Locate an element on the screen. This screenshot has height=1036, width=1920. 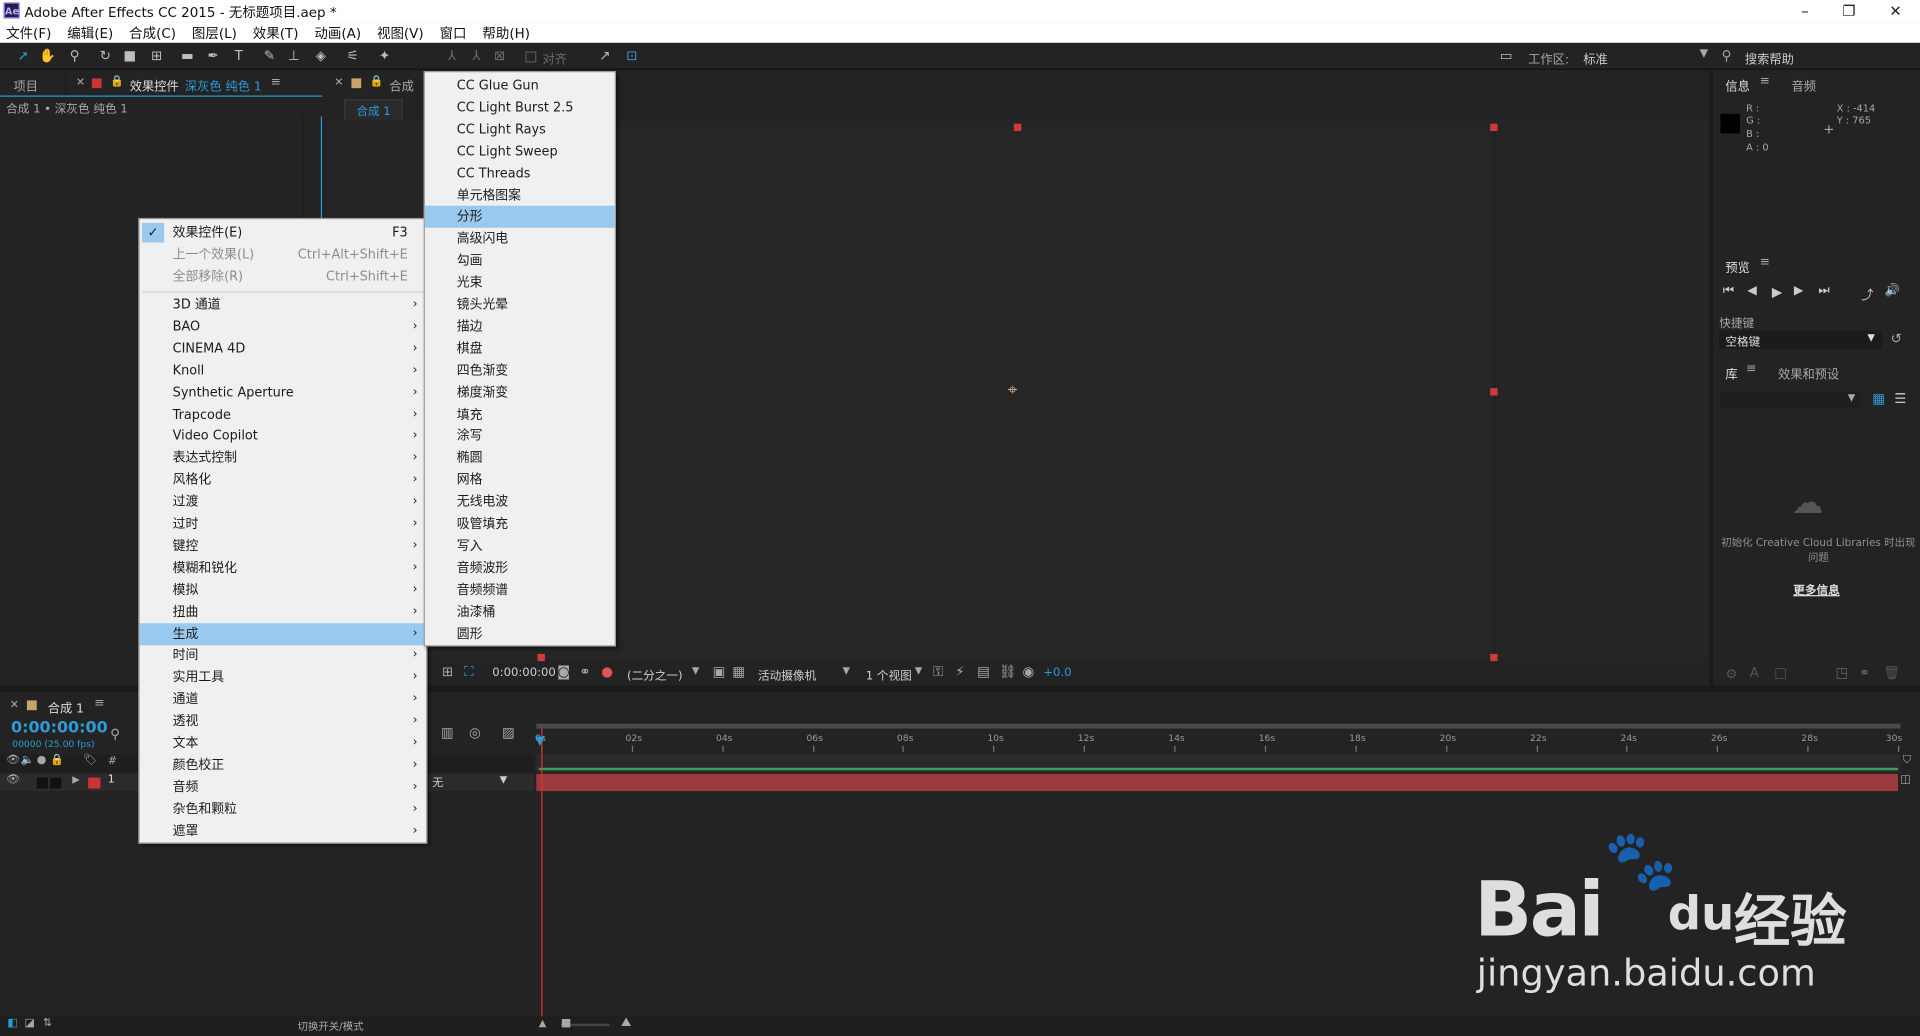
generate-effect-item: 音频频谱 is located at coordinates (520, 590).